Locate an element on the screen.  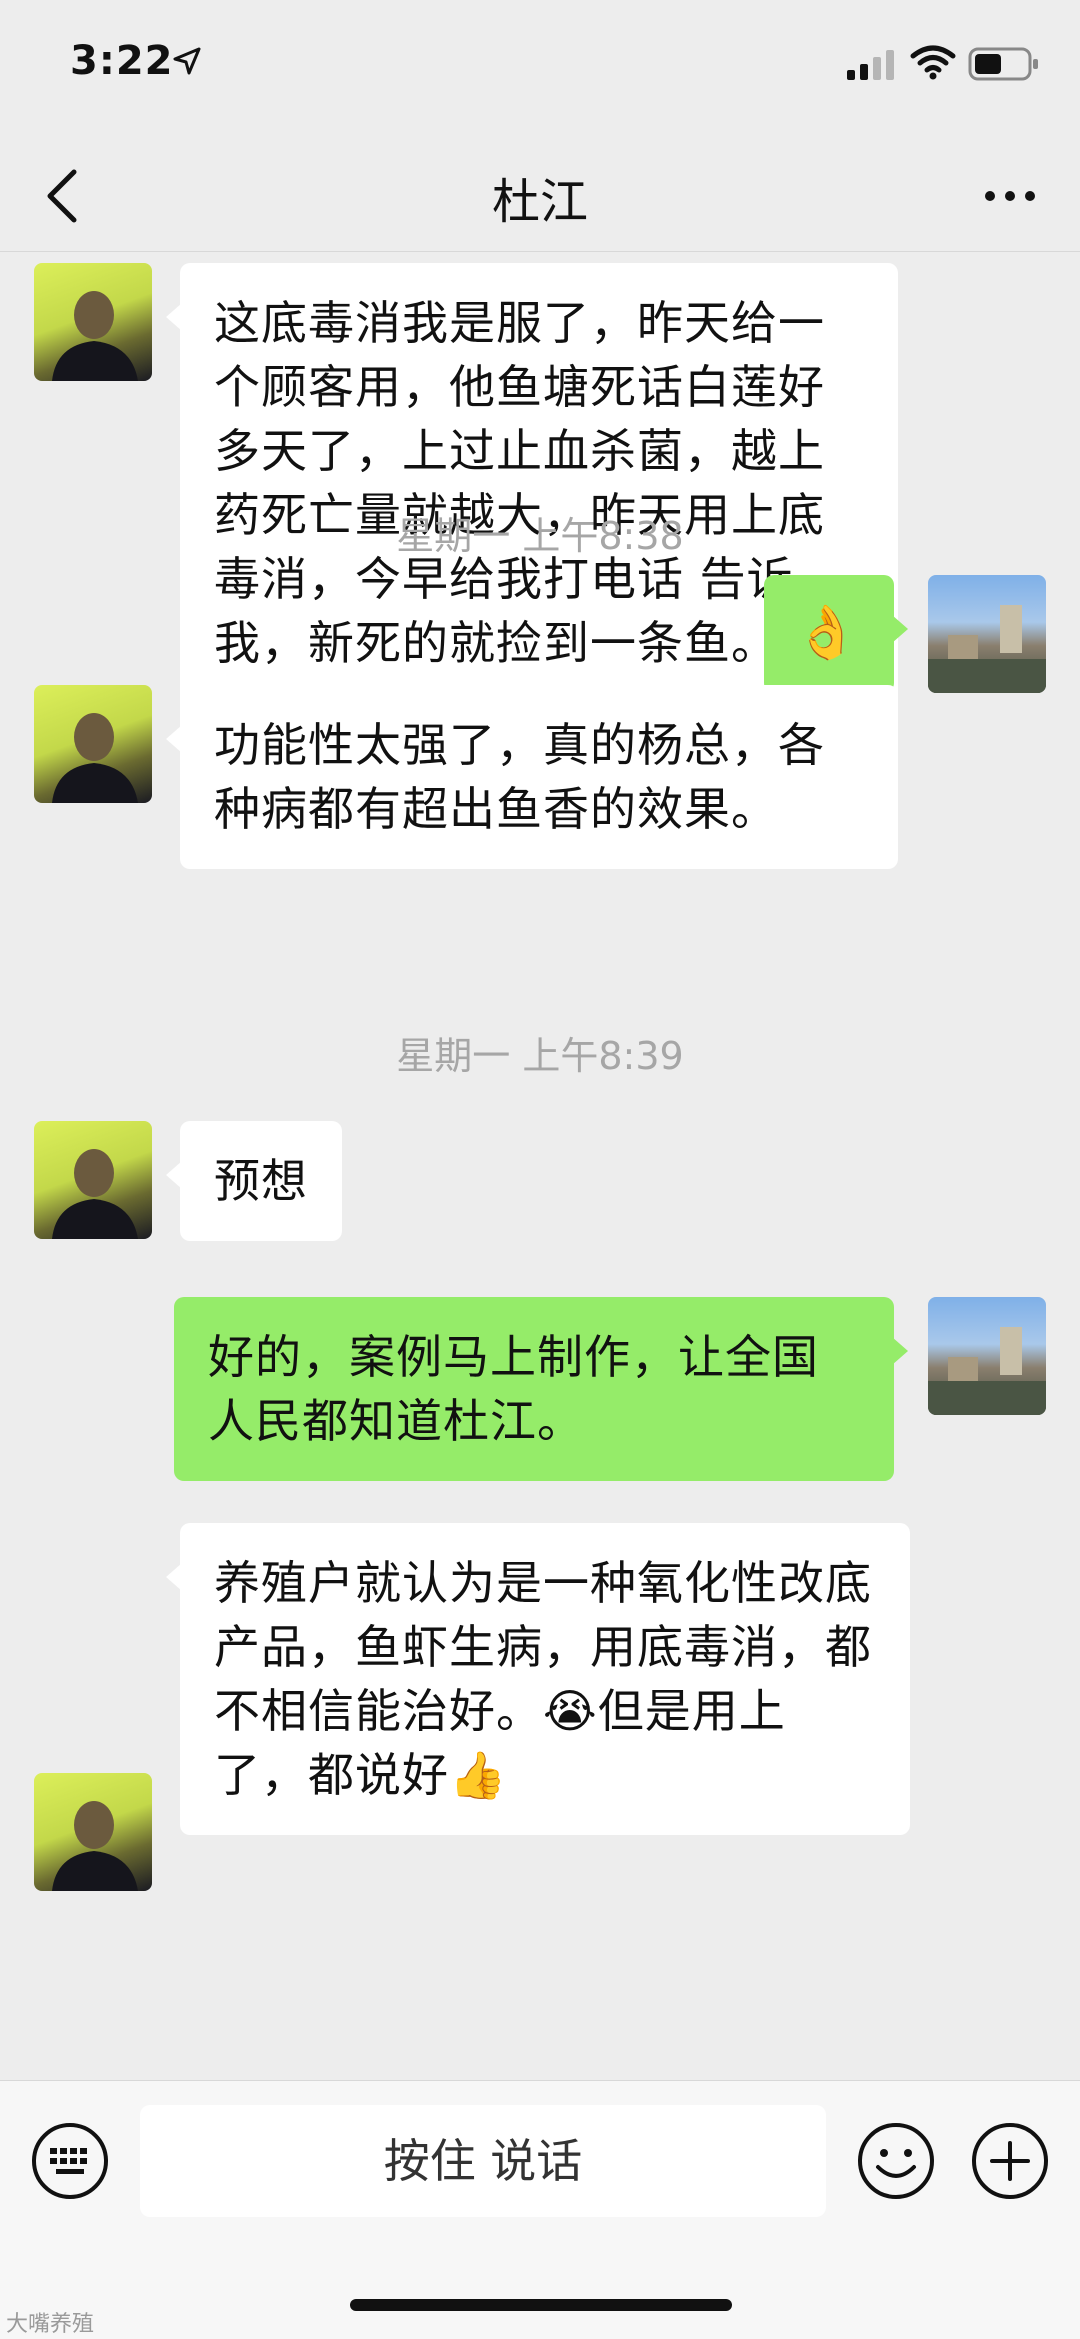
hold-to-talk-button: 按住 说话 is located at coordinates (483, 2161).